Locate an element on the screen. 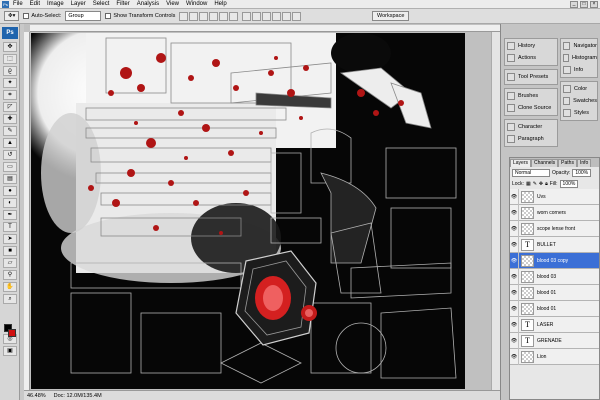 Image resolution: width=600 pixels, height=400 pixels. brushes-panel-button: Brushes is located at coordinates (531, 96).